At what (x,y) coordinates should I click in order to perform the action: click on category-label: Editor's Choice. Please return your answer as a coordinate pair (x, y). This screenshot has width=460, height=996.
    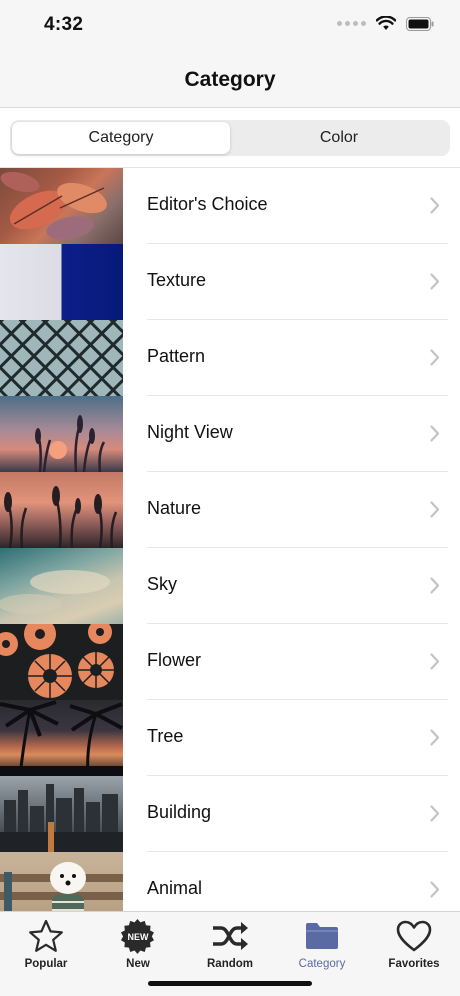
    Looking at the image, I should click on (207, 204).